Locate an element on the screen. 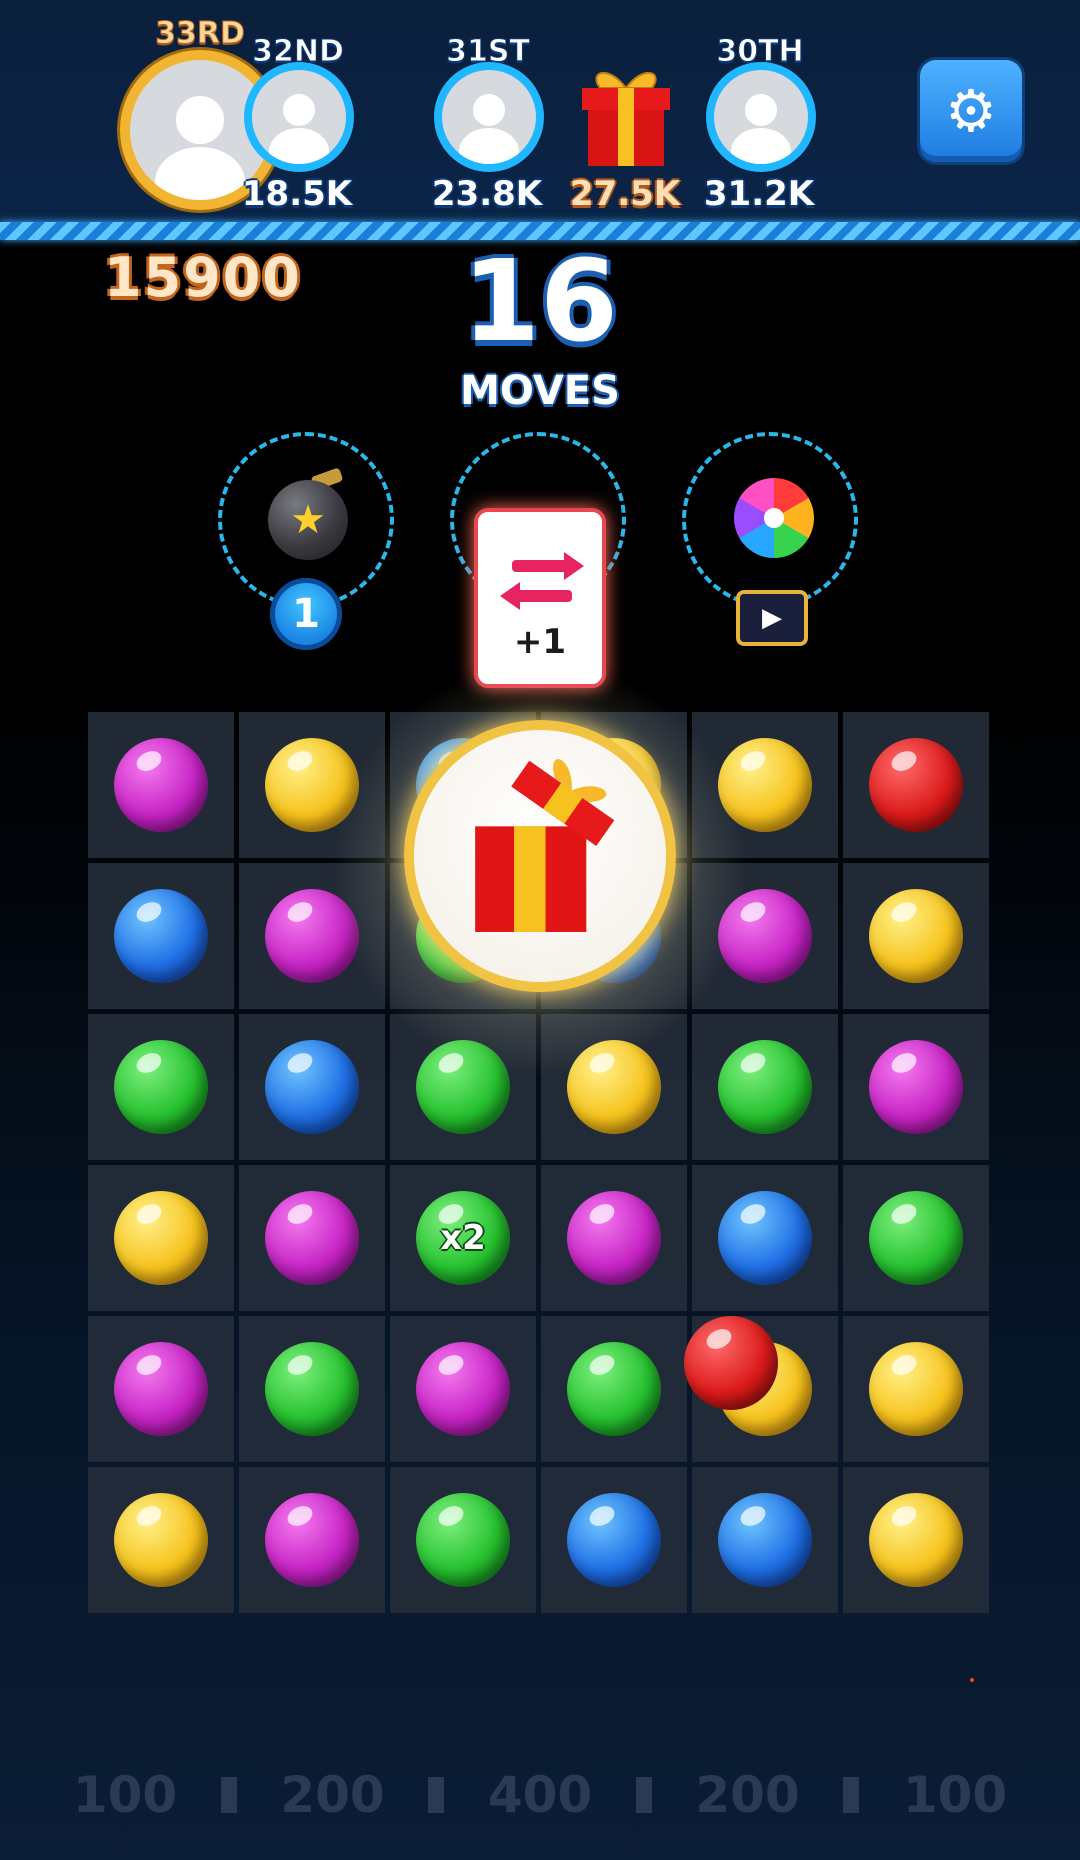 This screenshot has width=1080, height=1860. multiplier-slot: 400 is located at coordinates (540, 1795).